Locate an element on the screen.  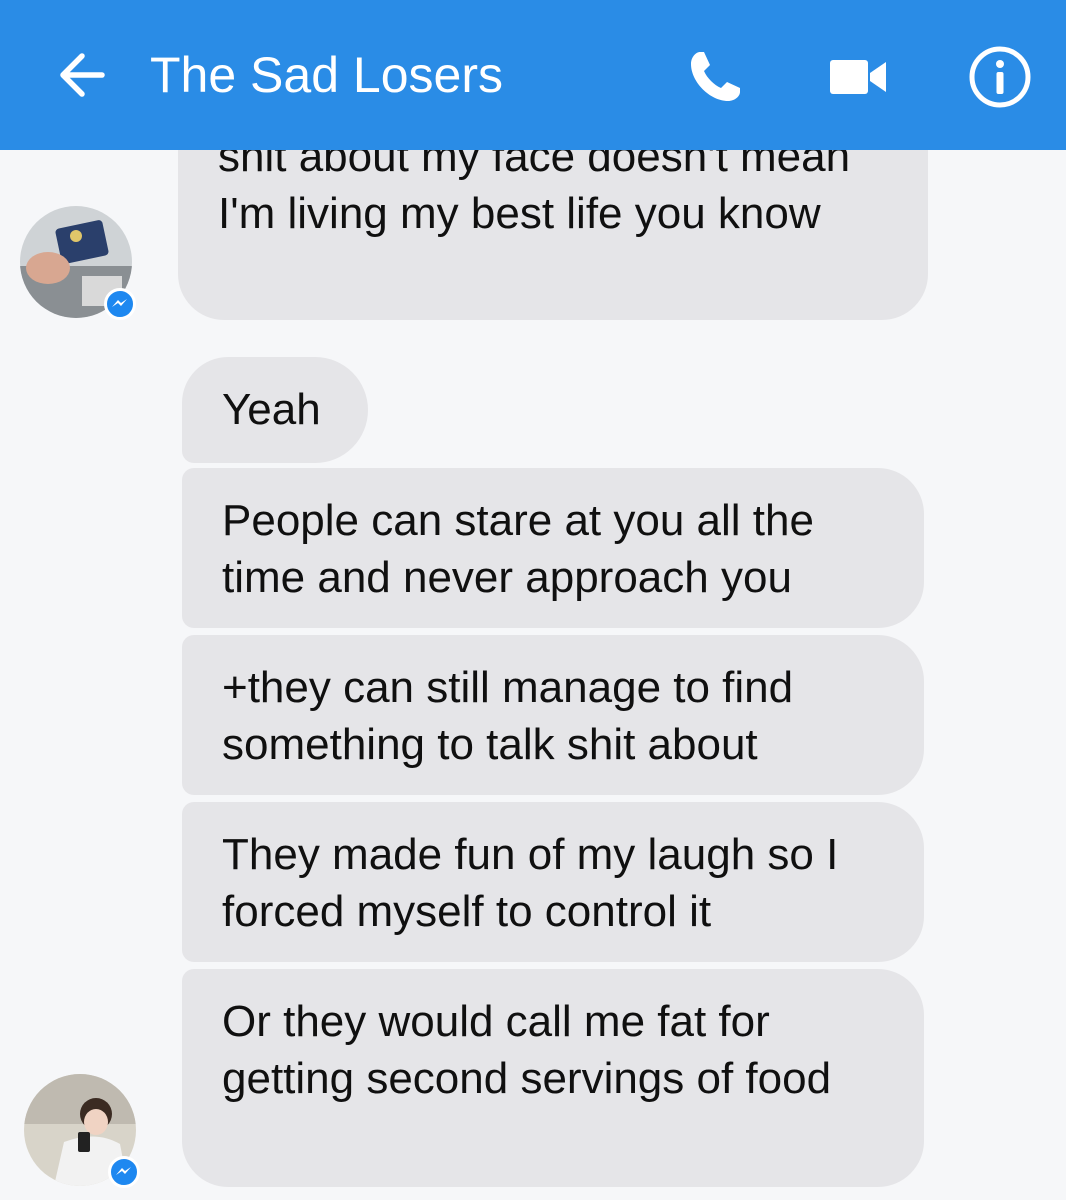
call-button is located at coordinates (715, 77).